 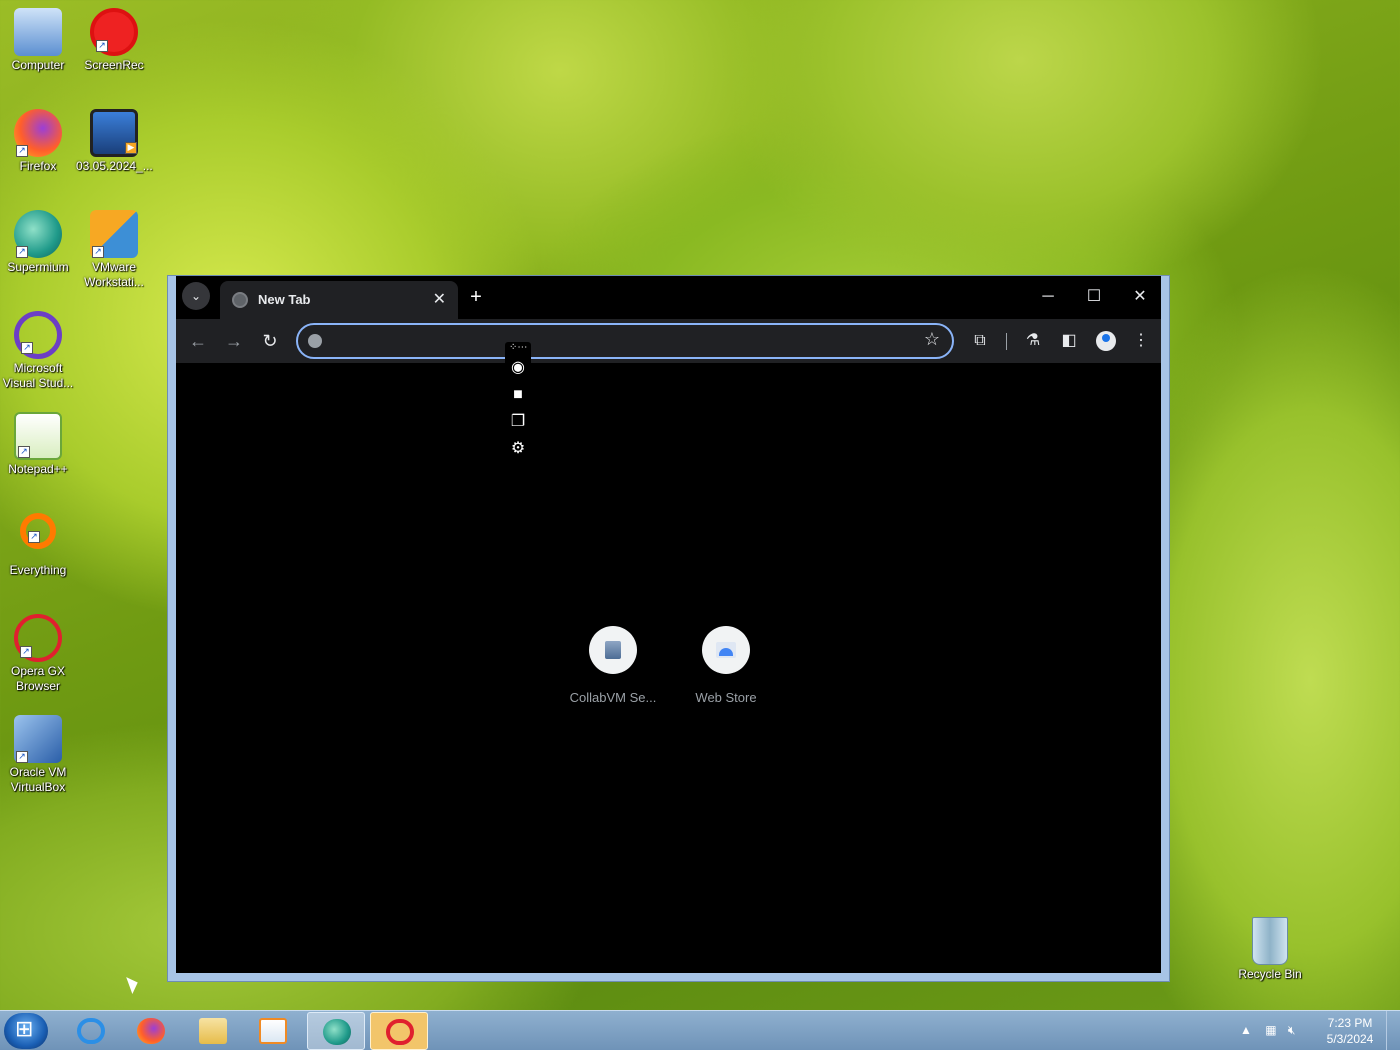 I want to click on extensions-icon: ⧉, so click(x=980, y=341).